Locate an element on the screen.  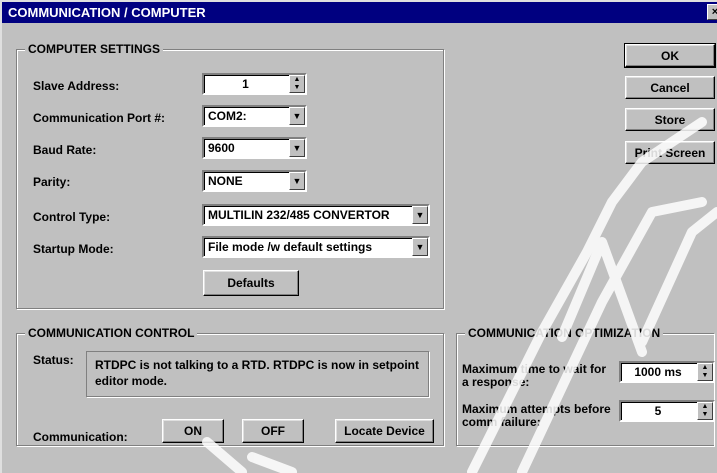
max-attempts-value: 5 is located at coordinates (658, 411).